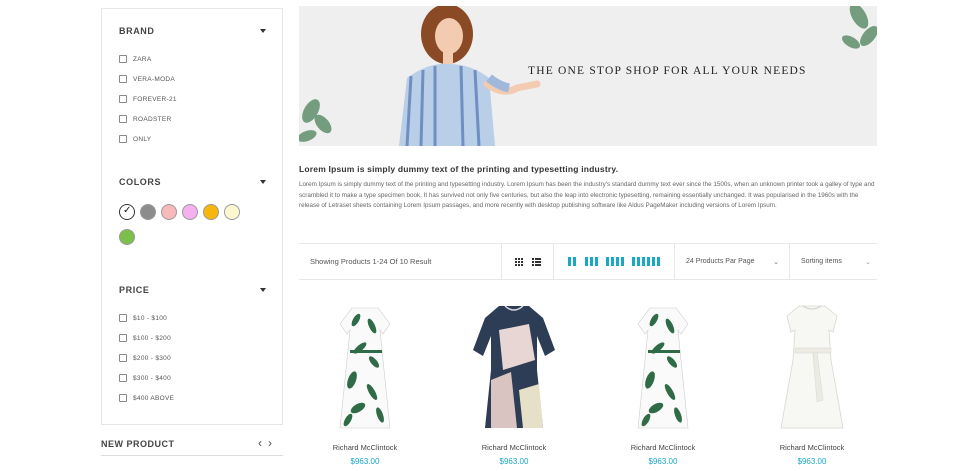 Image resolution: width=980 pixels, height=471 pixels. I want to click on color-swatch: ✓, so click(127, 212).